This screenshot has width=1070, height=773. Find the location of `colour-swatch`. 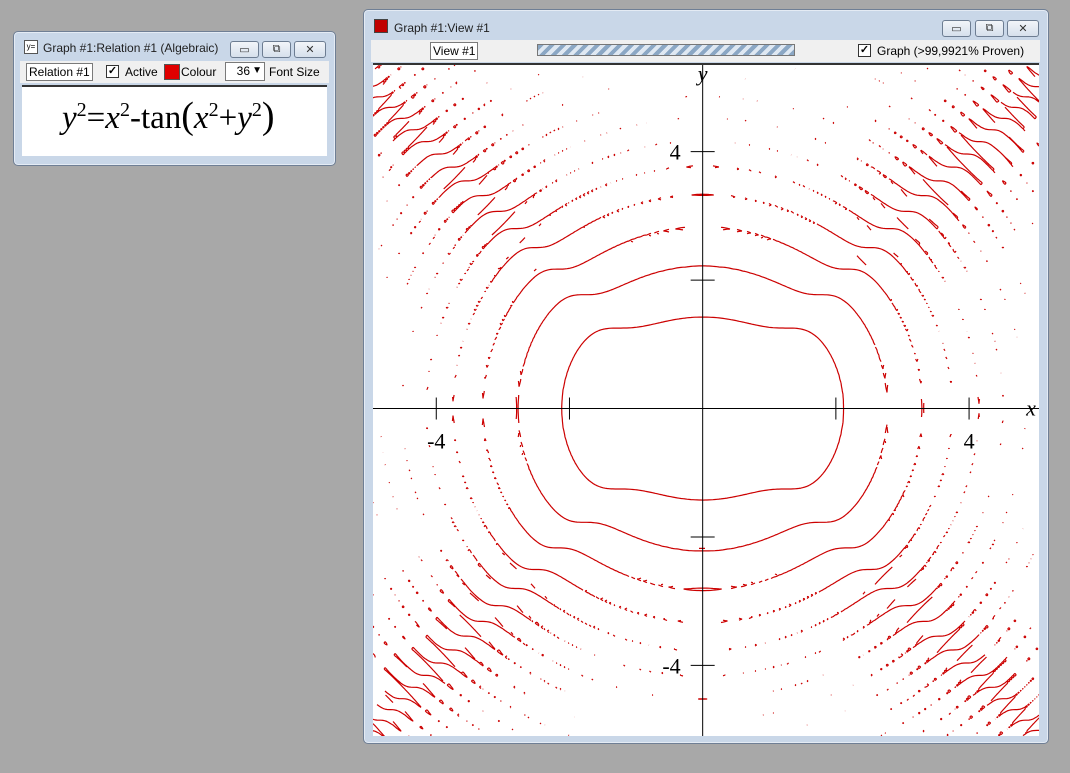

colour-swatch is located at coordinates (172, 72).